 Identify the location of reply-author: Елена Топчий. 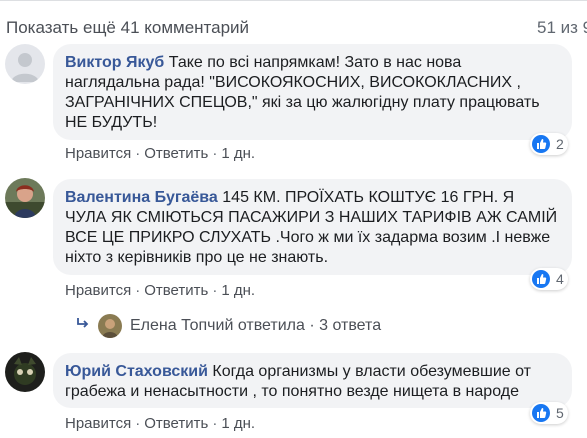
(181, 326).